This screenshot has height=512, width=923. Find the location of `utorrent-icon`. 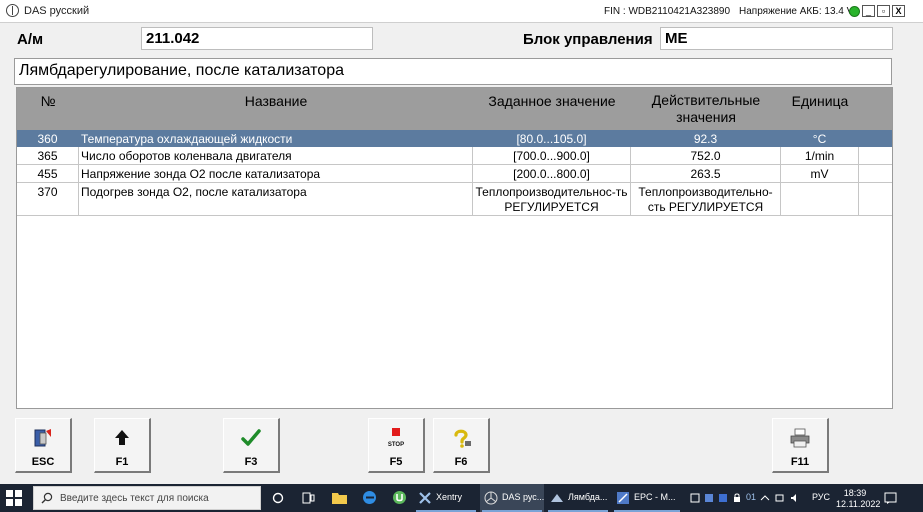

utorrent-icon is located at coordinates (399, 497).